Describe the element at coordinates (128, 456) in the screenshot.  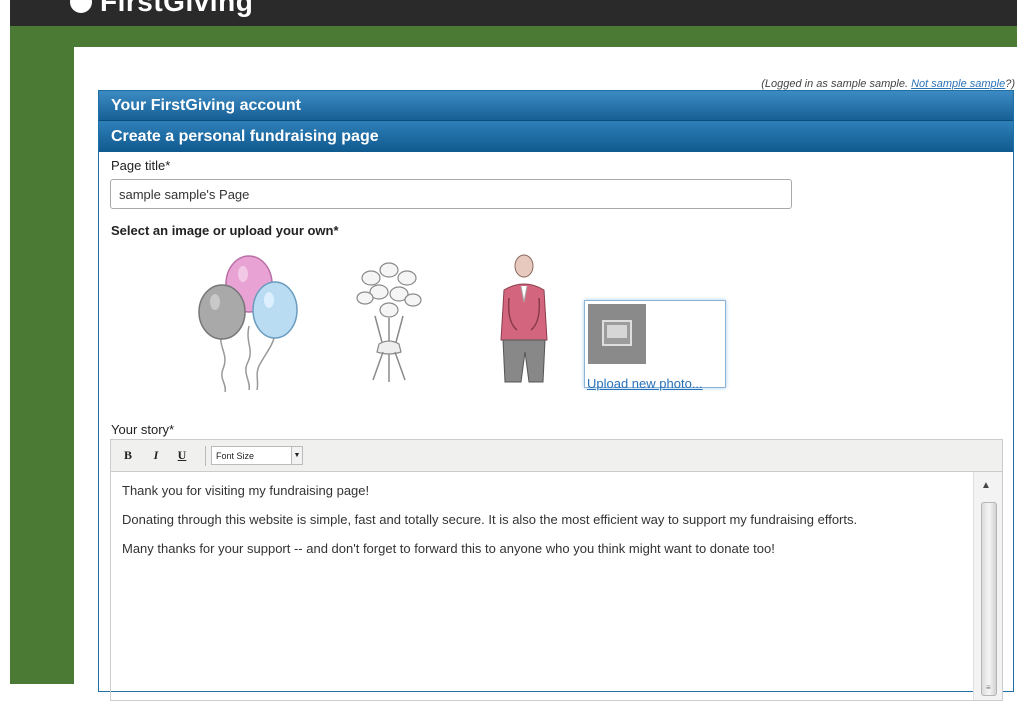
I see `bold-button: B` at that location.